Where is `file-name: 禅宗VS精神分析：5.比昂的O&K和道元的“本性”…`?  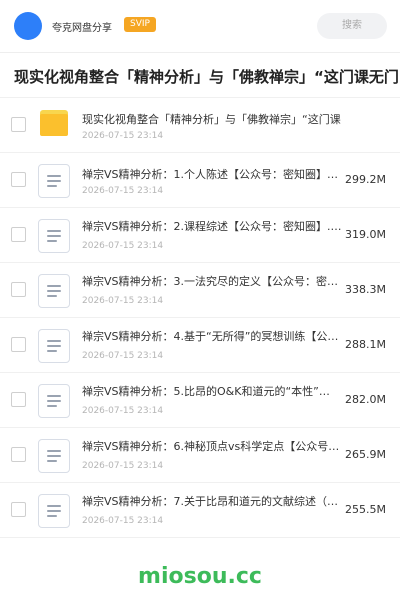 file-name: 禅宗VS精神分析：5.比昂的O&K和道元的“本性”… is located at coordinates (212, 392).